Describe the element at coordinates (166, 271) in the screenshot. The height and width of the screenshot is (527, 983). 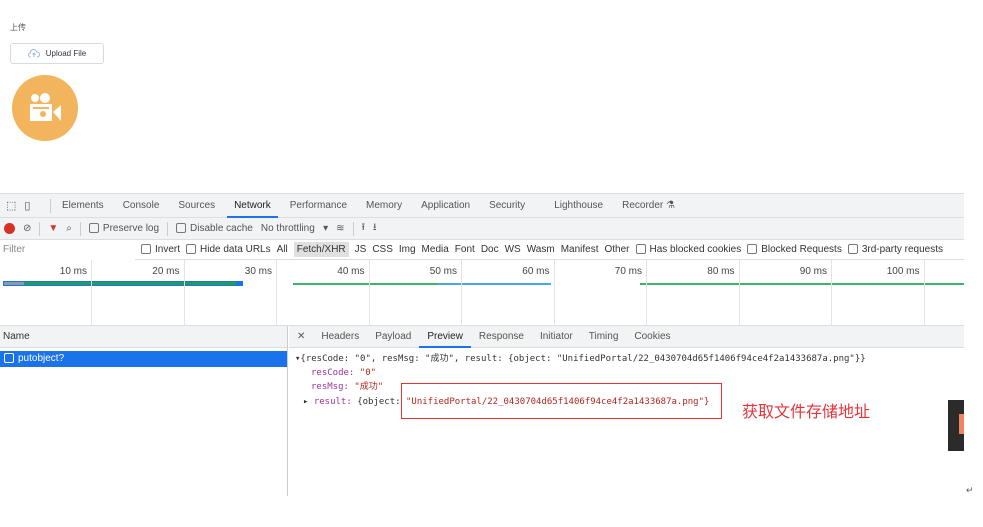
I see `timeline-tick-label: 20 ms` at that location.